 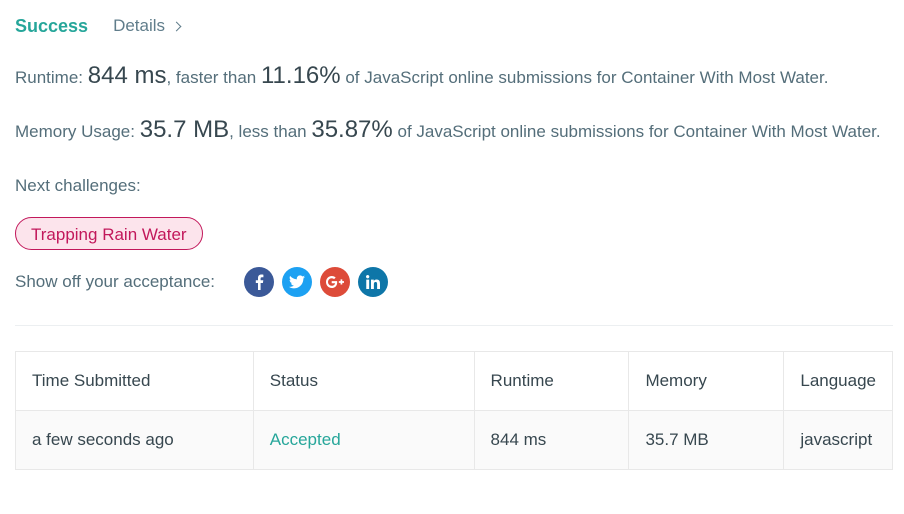 What do you see at coordinates (134, 381) in the screenshot?
I see `column-header-time-submitted: Time Submitted` at bounding box center [134, 381].